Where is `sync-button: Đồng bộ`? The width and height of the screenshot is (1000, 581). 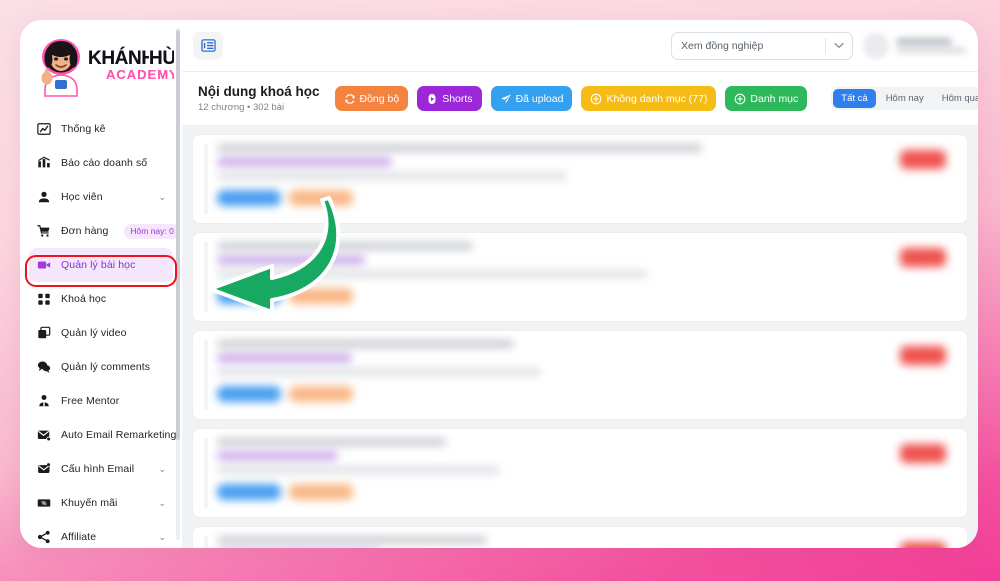
sync-button: Đồng bộ is located at coordinates (371, 98).